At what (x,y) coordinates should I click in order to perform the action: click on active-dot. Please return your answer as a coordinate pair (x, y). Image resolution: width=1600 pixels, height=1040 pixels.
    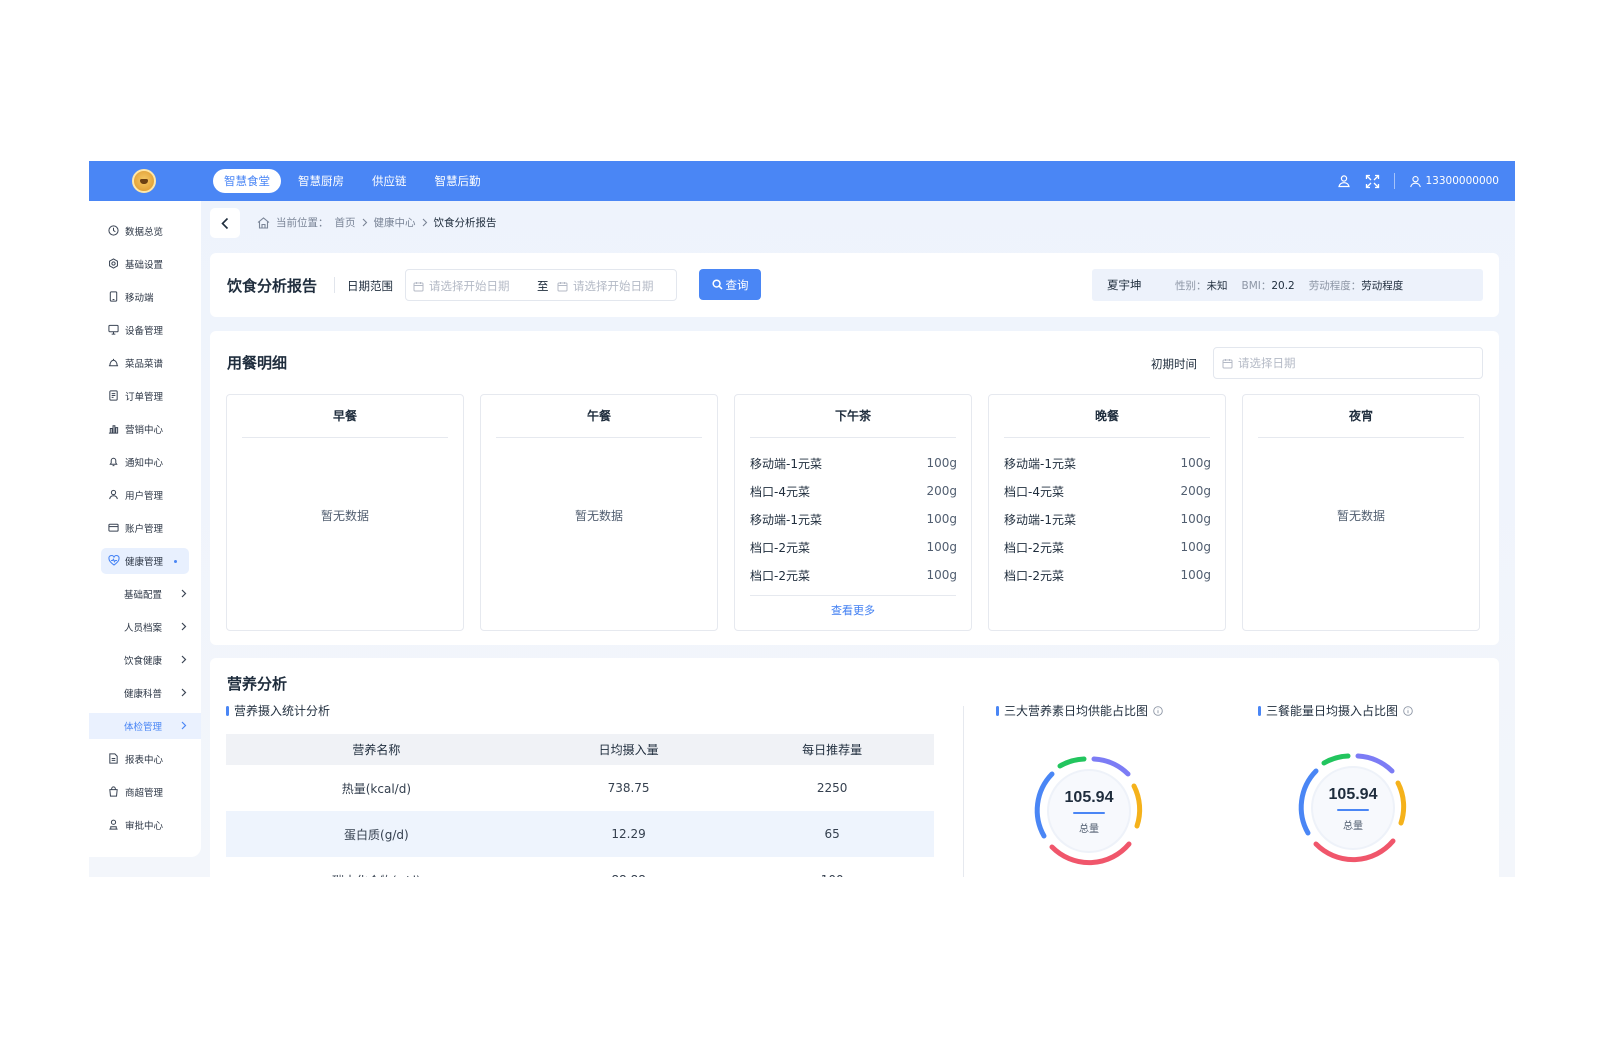
    Looking at the image, I should click on (175, 561).